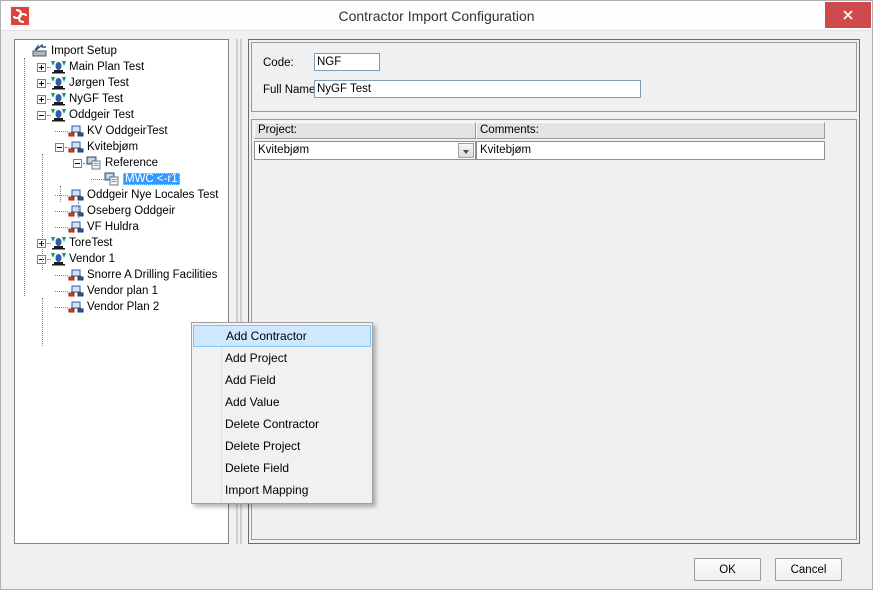  What do you see at coordinates (113, 227) in the screenshot?
I see `tree-item-label: VF Huldra` at bounding box center [113, 227].